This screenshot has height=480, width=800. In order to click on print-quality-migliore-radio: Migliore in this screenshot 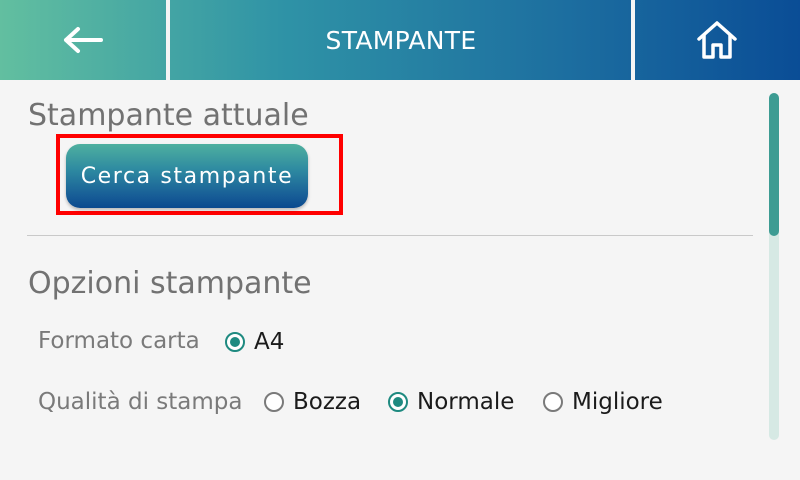, I will do `click(603, 402)`.